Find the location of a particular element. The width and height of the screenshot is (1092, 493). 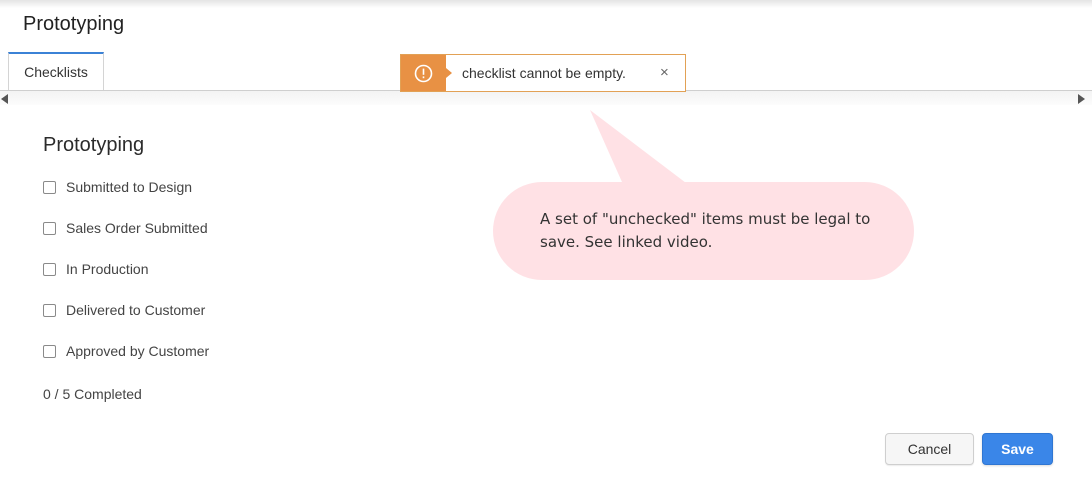

cancel-button: Cancel is located at coordinates (929, 449).